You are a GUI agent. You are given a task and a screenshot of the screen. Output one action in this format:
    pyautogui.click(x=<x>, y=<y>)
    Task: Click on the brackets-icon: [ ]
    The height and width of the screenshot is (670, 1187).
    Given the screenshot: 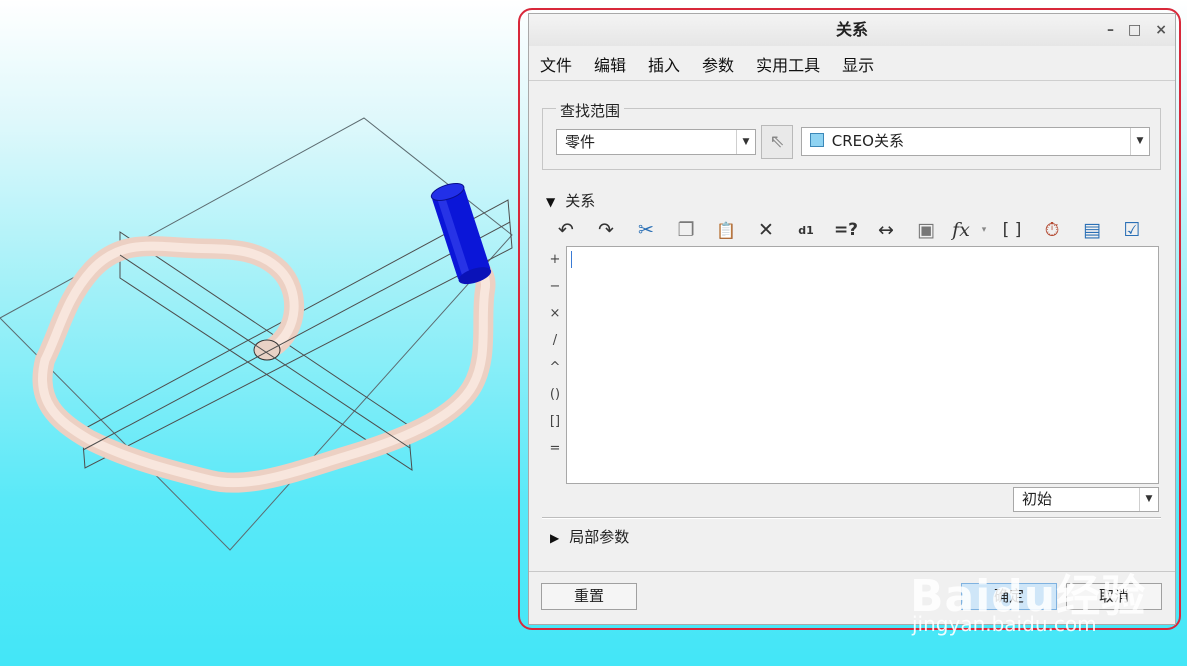 What is the action you would take?
    pyautogui.click(x=1012, y=230)
    